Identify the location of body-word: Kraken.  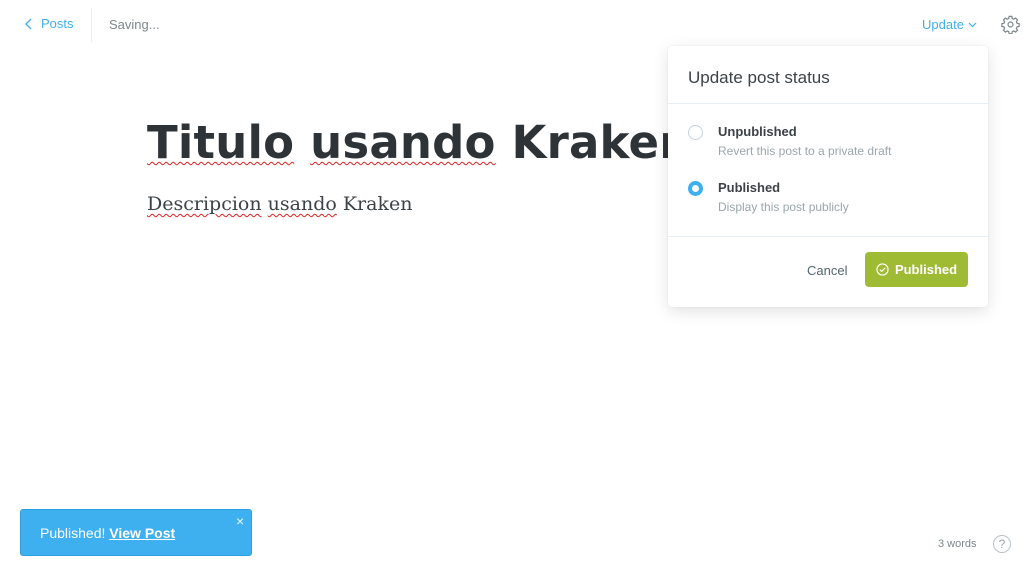
(377, 204).